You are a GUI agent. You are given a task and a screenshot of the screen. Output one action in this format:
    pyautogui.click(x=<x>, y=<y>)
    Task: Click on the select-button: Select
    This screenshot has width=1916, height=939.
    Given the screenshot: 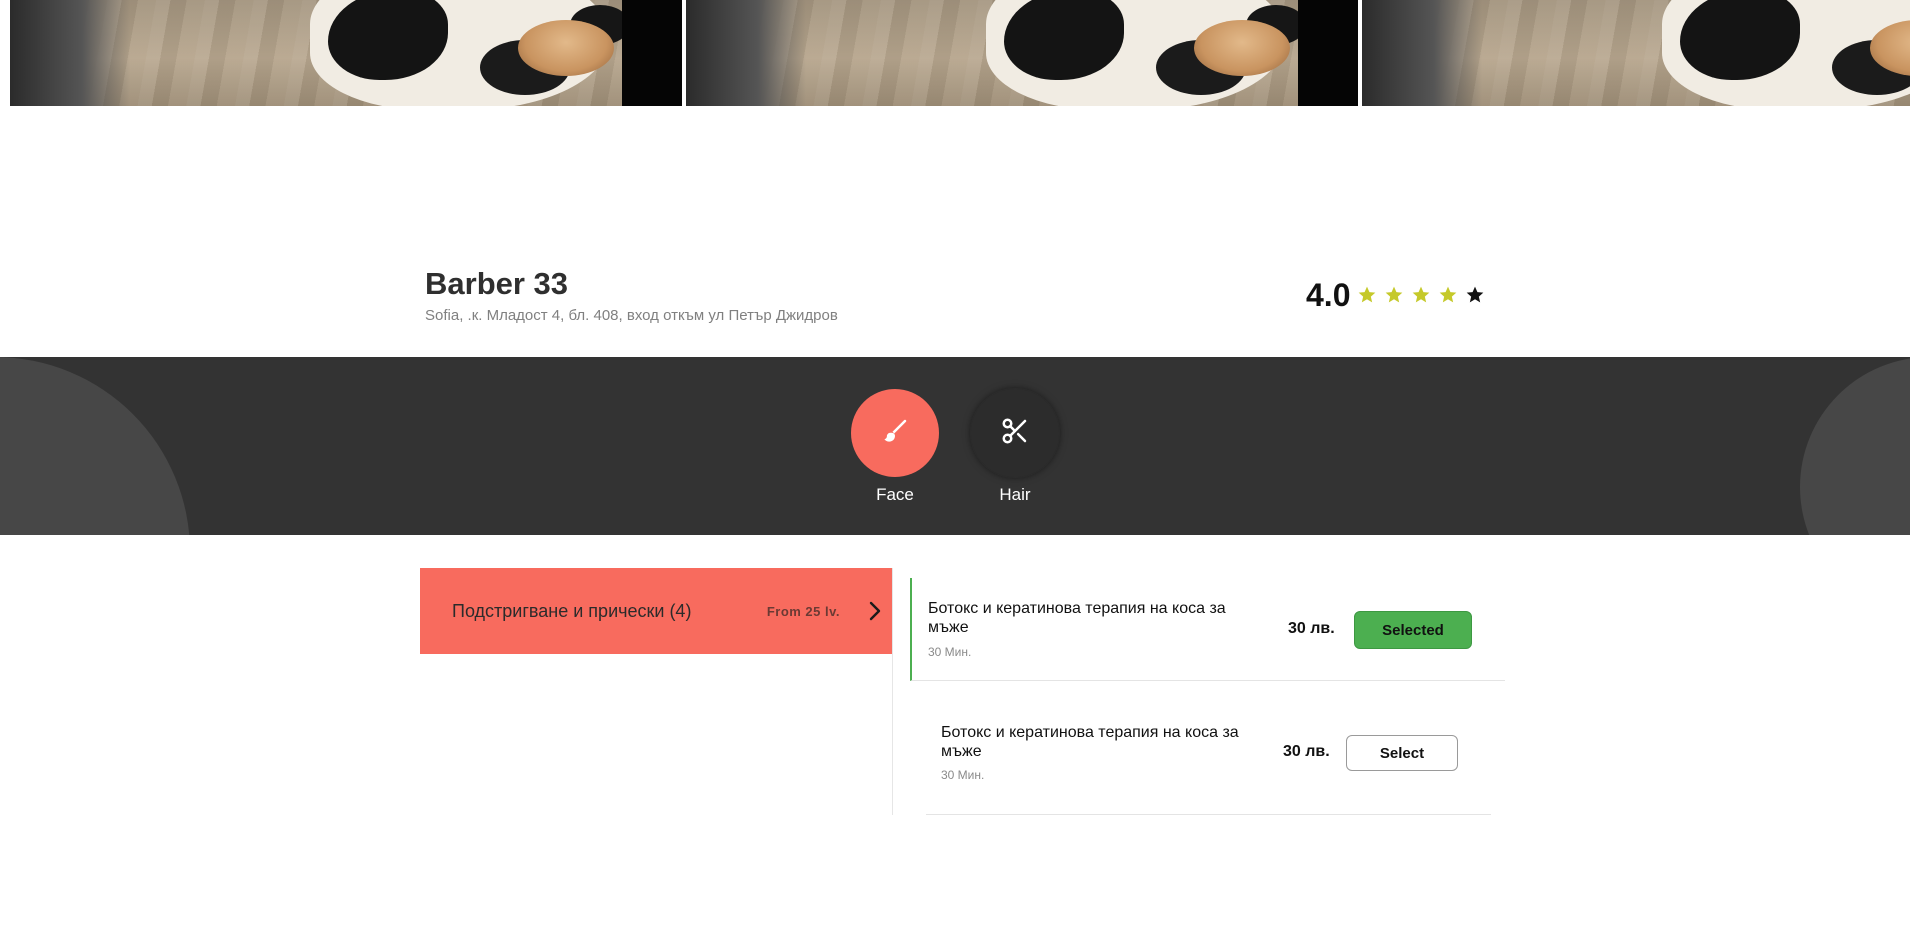 What is the action you would take?
    pyautogui.click(x=1402, y=753)
    